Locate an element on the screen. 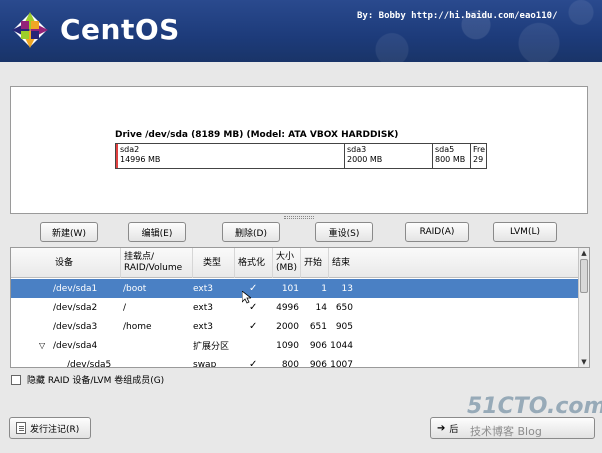 This screenshot has height=453, width=602. watermark-51cto: 51CTO.com is located at coordinates (534, 406).